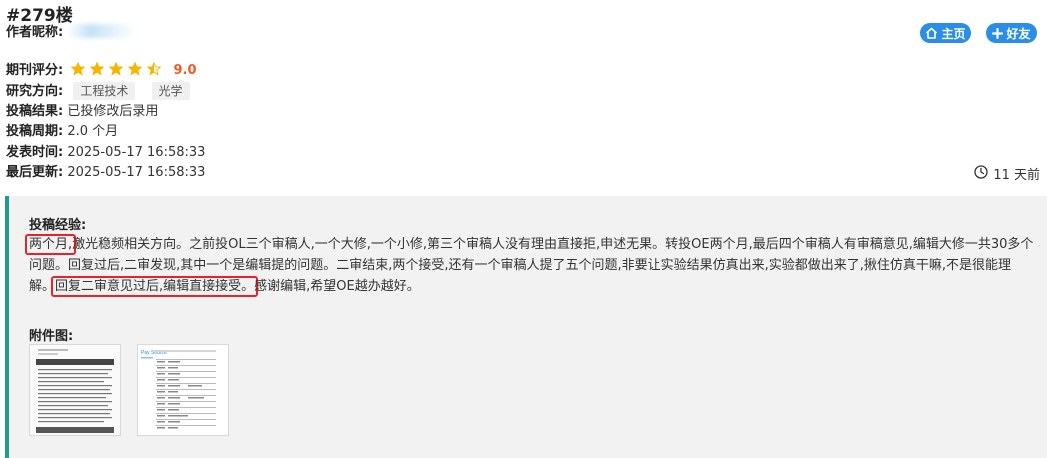  Describe the element at coordinates (1016, 175) in the screenshot. I see `time-ago-text: 11 天前` at that location.